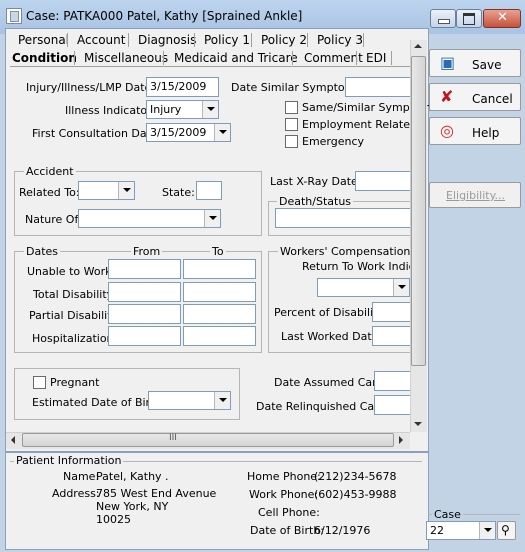 This screenshot has width=525, height=552. I want to click on first-consult-date-field: 3/15/2009, so click(188, 132).